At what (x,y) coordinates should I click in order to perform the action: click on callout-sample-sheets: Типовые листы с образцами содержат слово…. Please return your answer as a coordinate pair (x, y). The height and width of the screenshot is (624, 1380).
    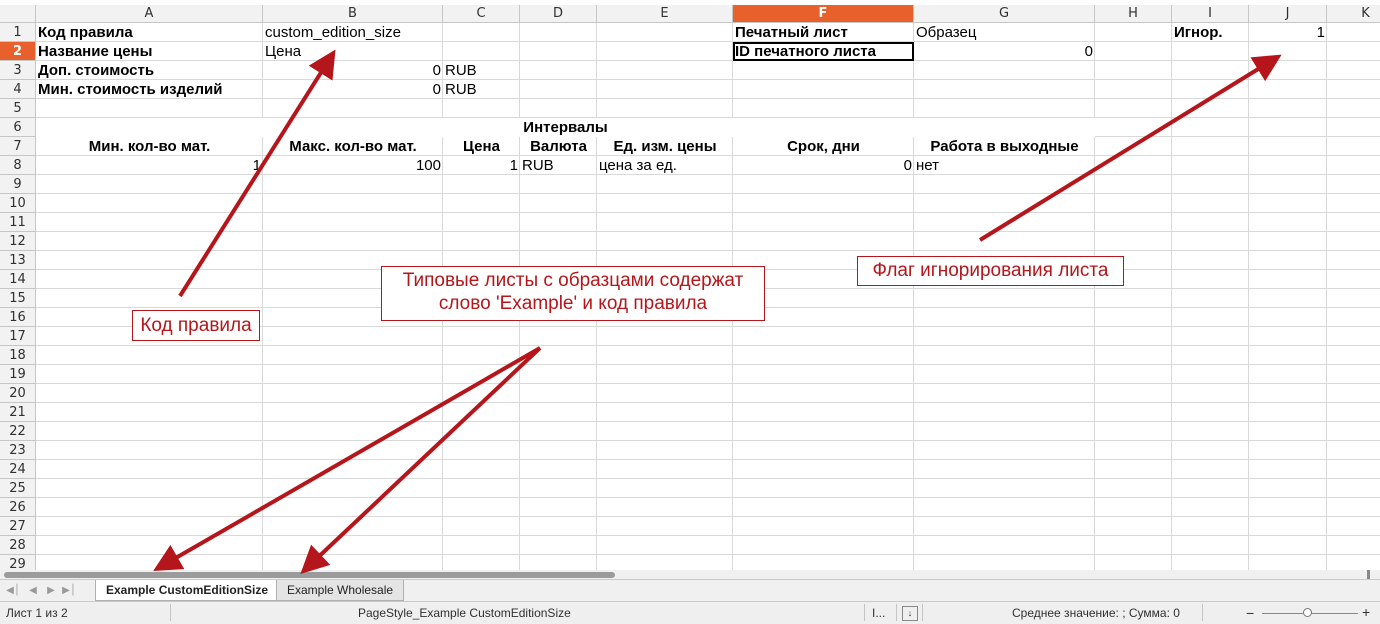
    Looking at the image, I should click on (573, 293).